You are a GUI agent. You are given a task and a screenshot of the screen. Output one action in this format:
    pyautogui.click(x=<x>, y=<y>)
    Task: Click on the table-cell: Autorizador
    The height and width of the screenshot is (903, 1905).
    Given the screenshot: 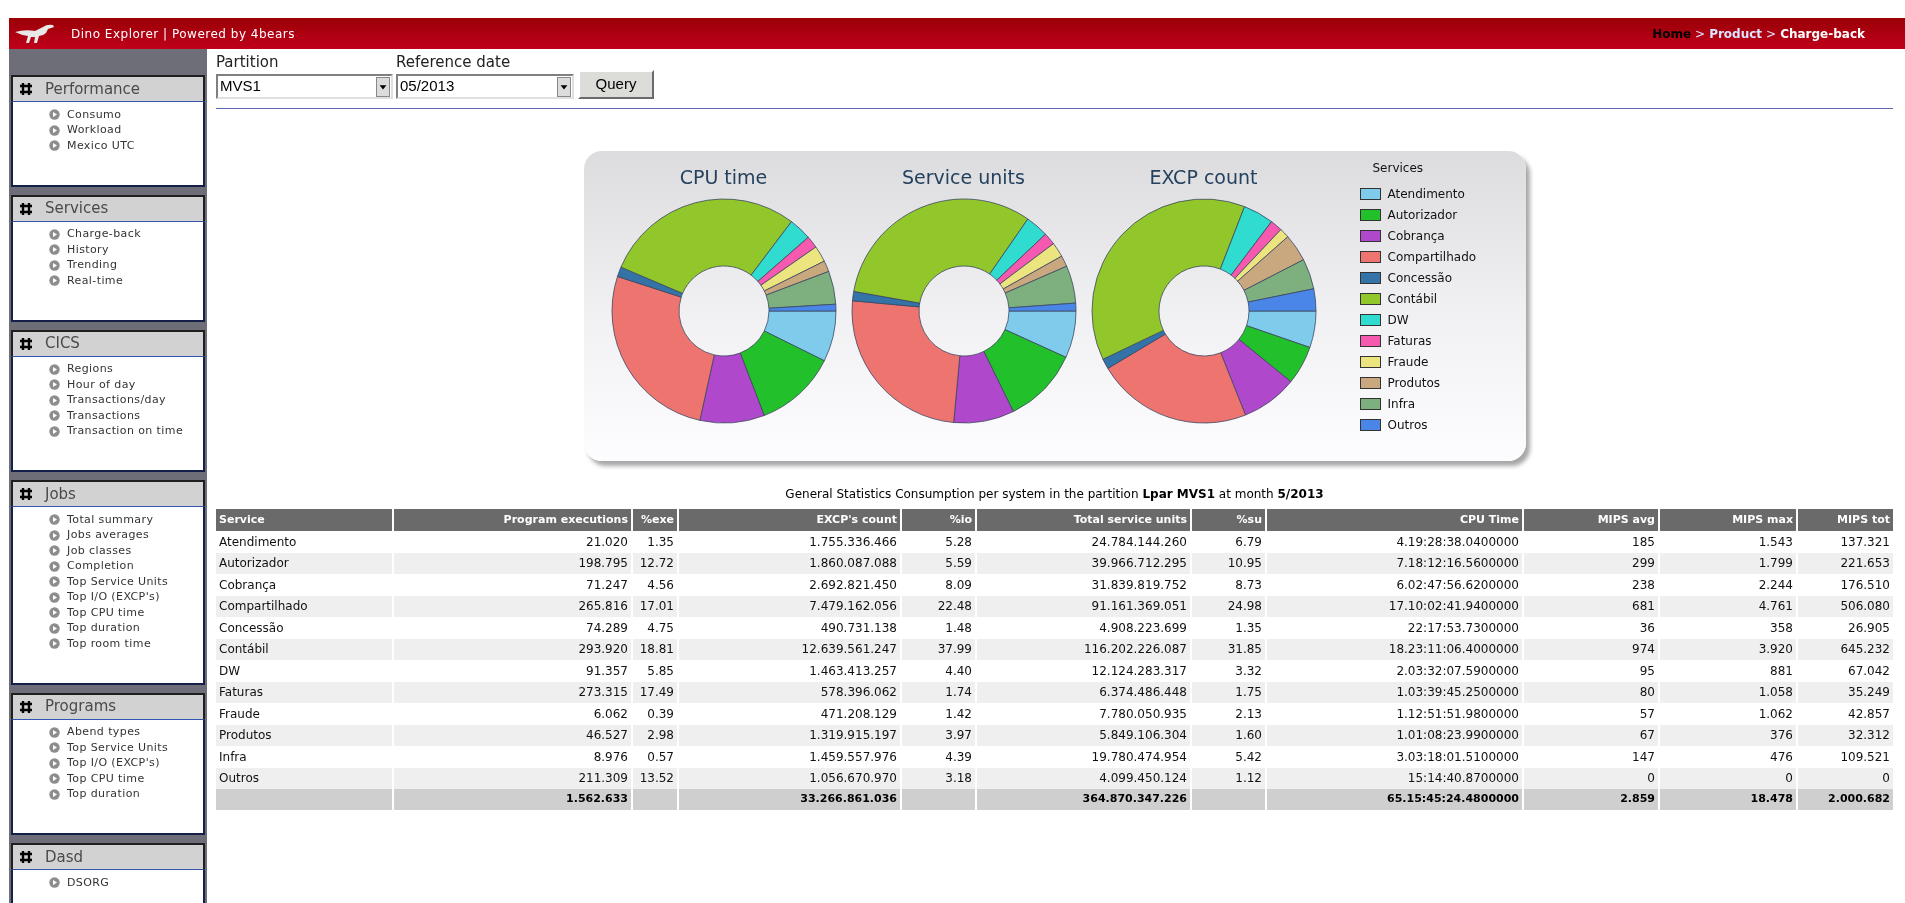 What is the action you would take?
    pyautogui.click(x=304, y=563)
    